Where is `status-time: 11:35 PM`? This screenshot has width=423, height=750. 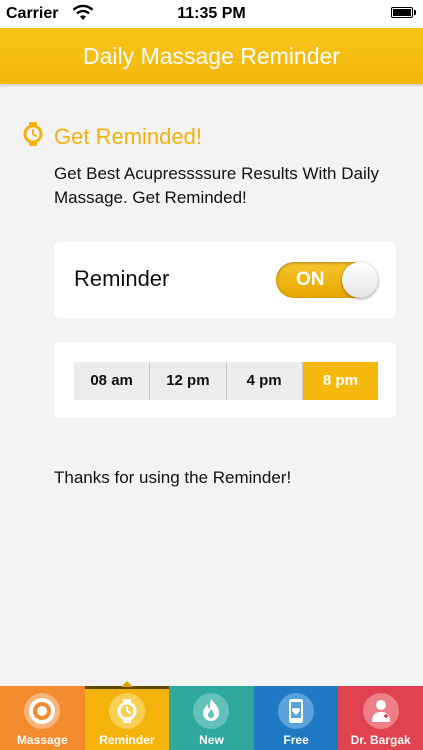
status-time: 11:35 PM is located at coordinates (211, 13).